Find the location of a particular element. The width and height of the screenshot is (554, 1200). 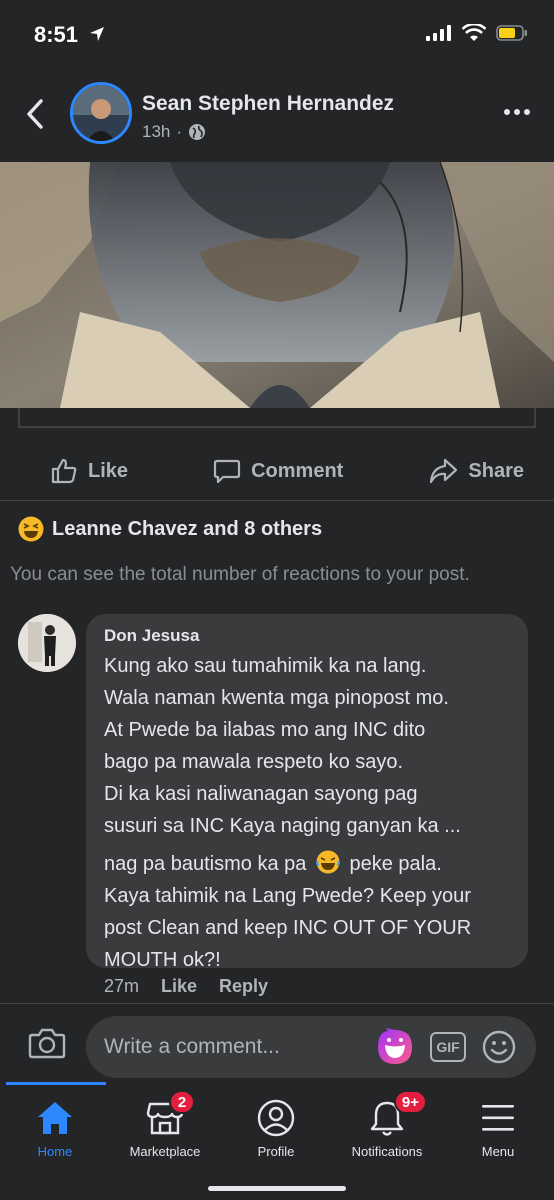

camera-icon is located at coordinates (47, 1043).